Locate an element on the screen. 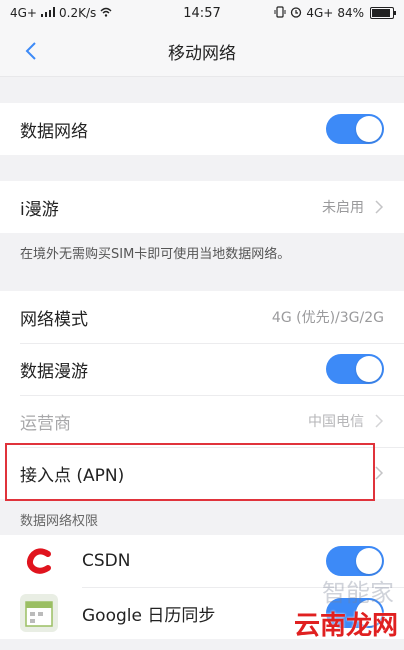 Image resolution: width=404 pixels, height=650 pixels. mobile-data-label: 数据网络 is located at coordinates (54, 131).